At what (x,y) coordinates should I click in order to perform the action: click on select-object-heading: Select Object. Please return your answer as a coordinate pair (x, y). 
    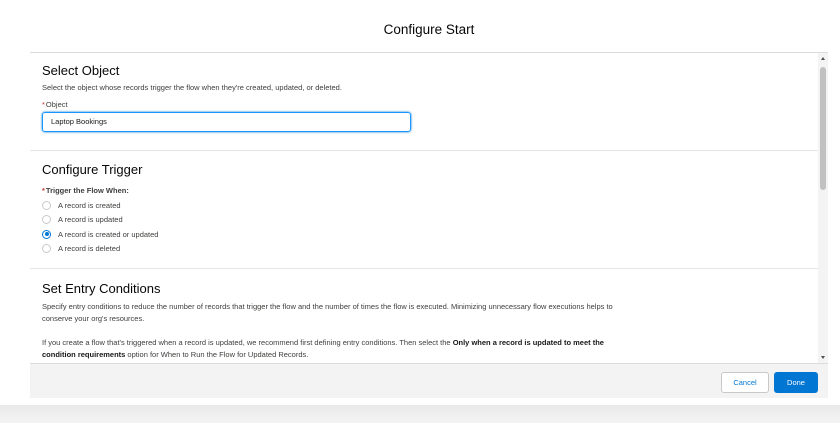
    Looking at the image, I should click on (81, 70).